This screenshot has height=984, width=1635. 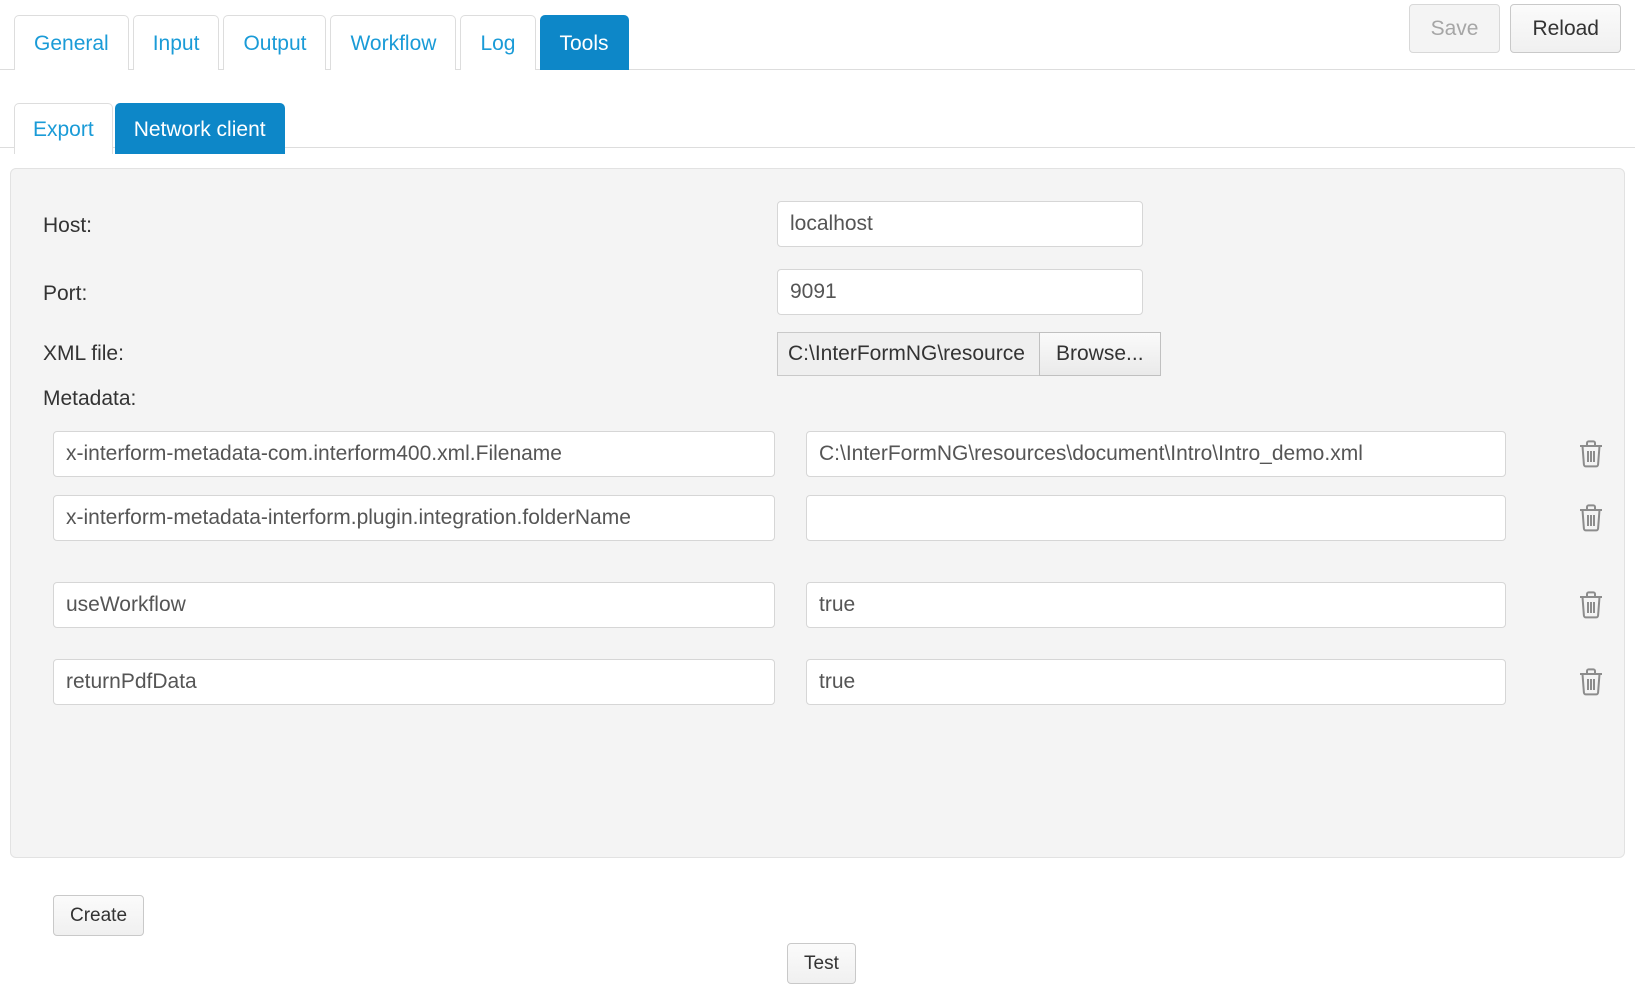 I want to click on test-button: Test, so click(x=821, y=963).